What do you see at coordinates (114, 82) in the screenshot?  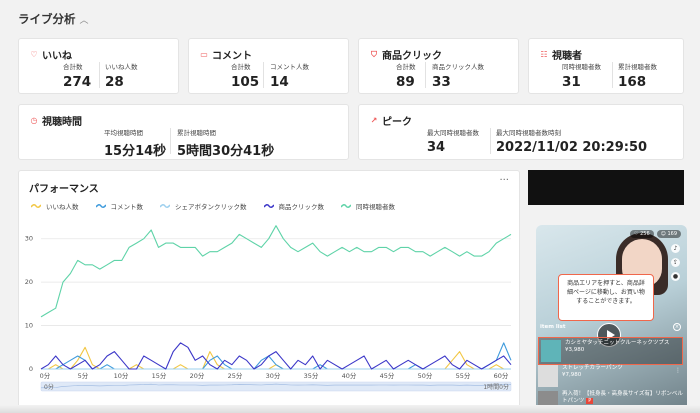 I see `likes-people-value: 28` at bounding box center [114, 82].